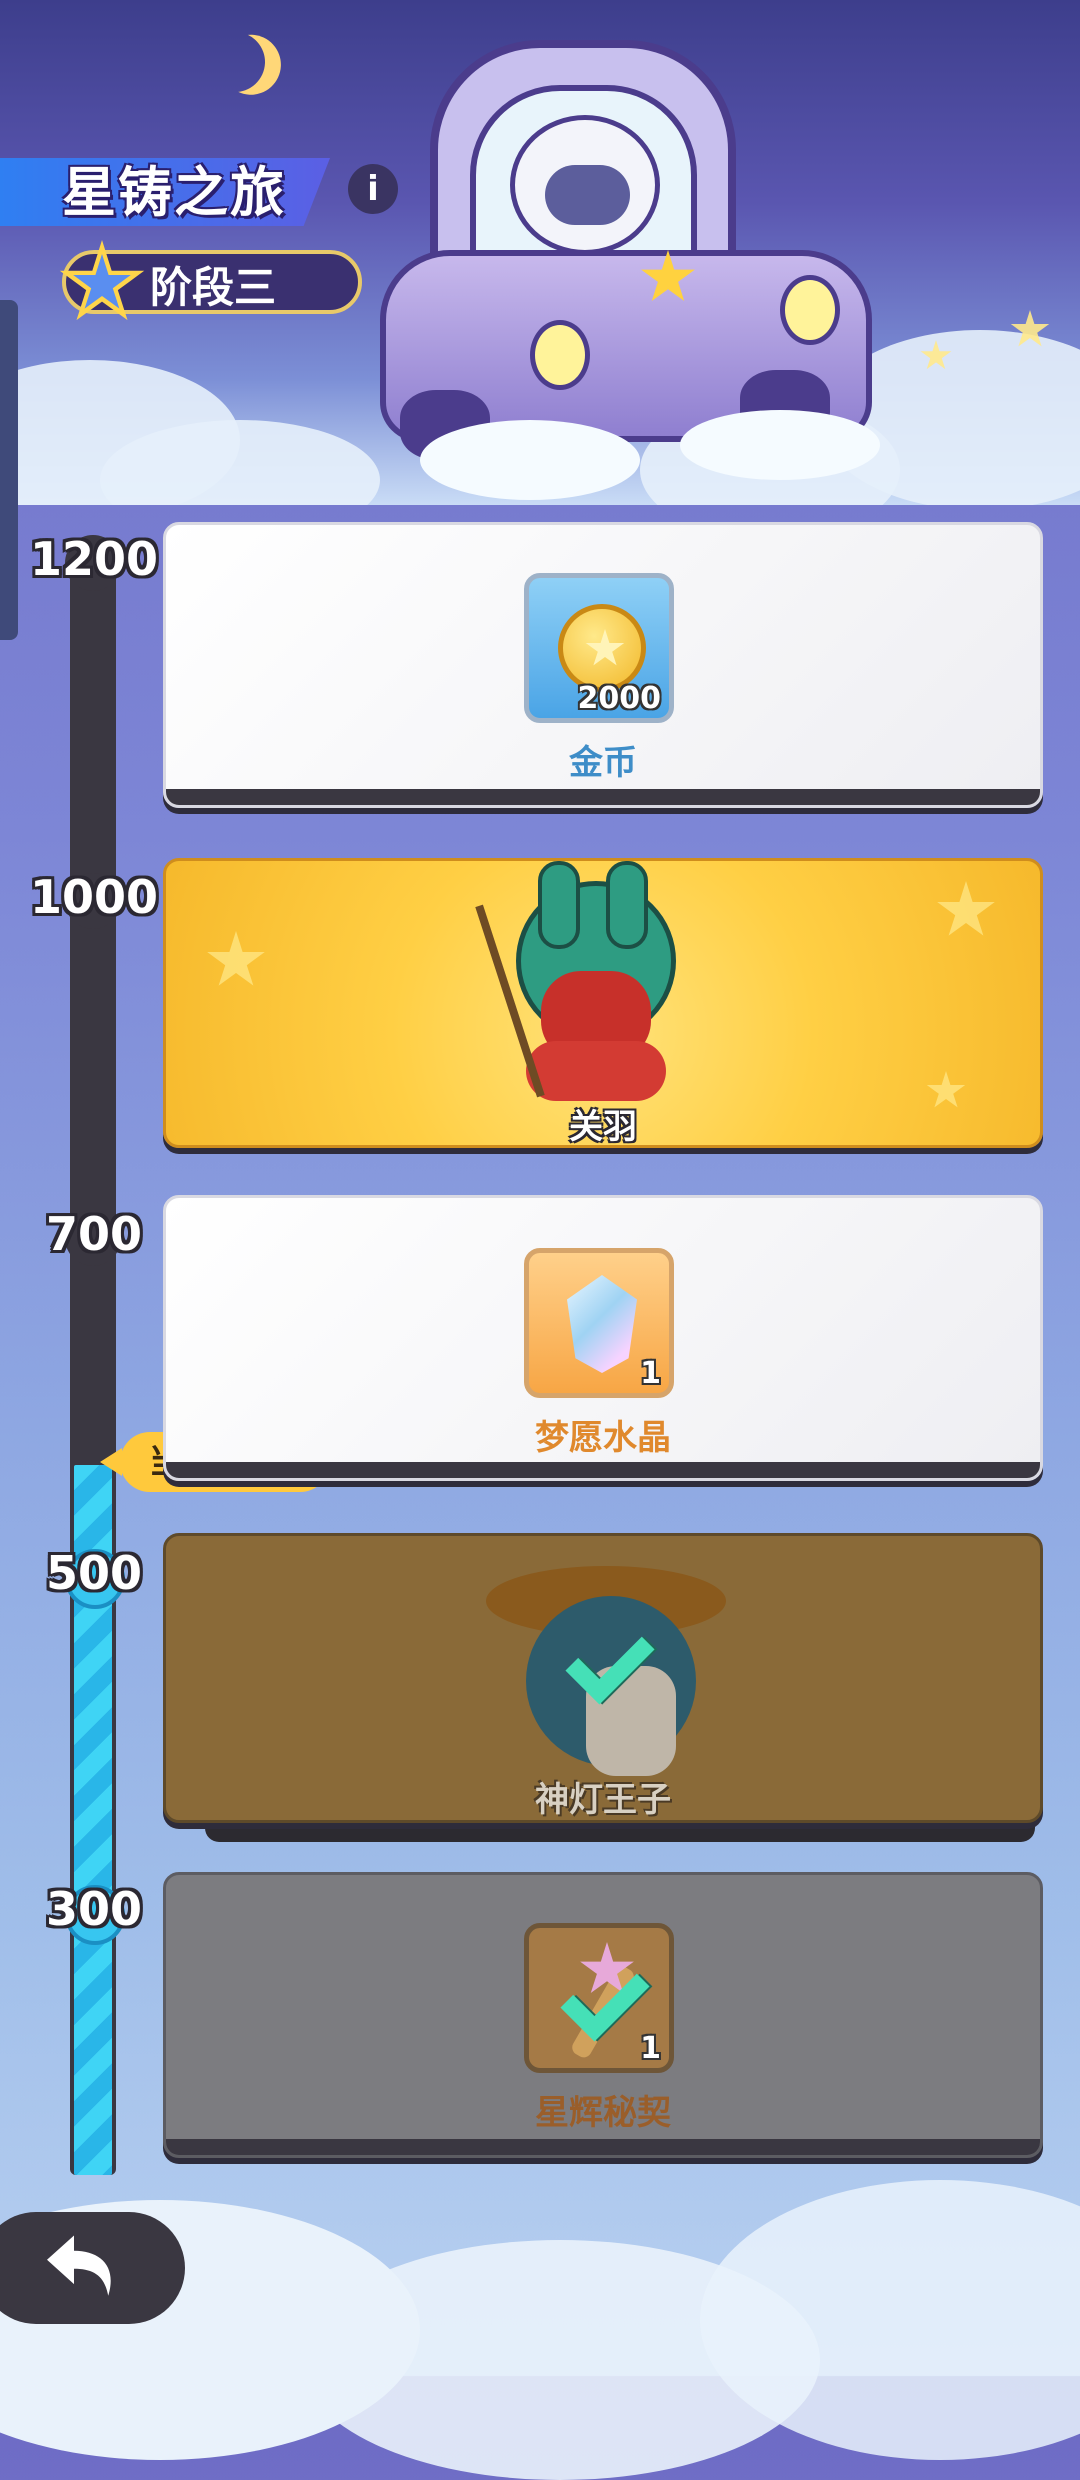  I want to click on info-icon: i, so click(373, 189).